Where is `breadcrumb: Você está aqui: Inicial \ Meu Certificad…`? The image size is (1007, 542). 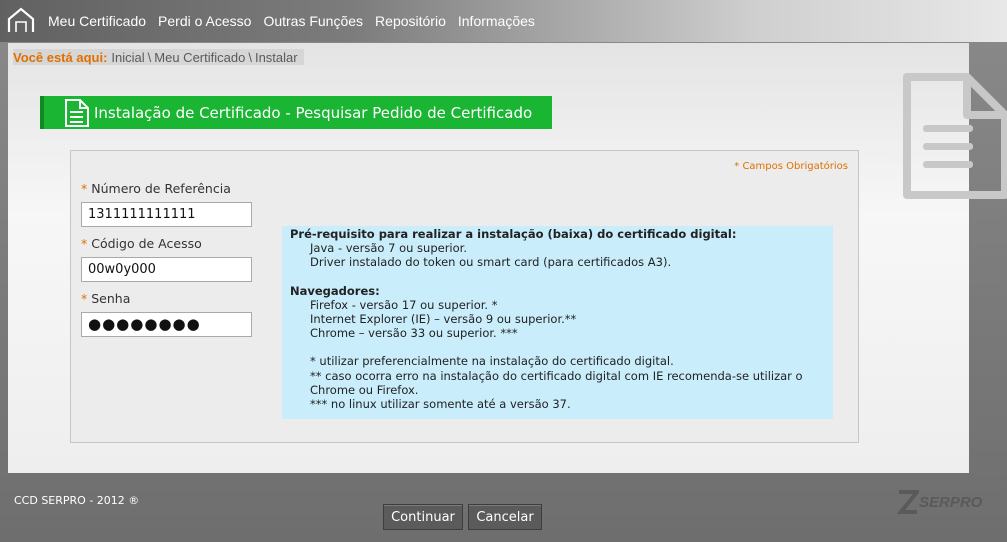
breadcrumb: Você está aqui: Inicial \ Meu Certificad… is located at coordinates (158, 57).